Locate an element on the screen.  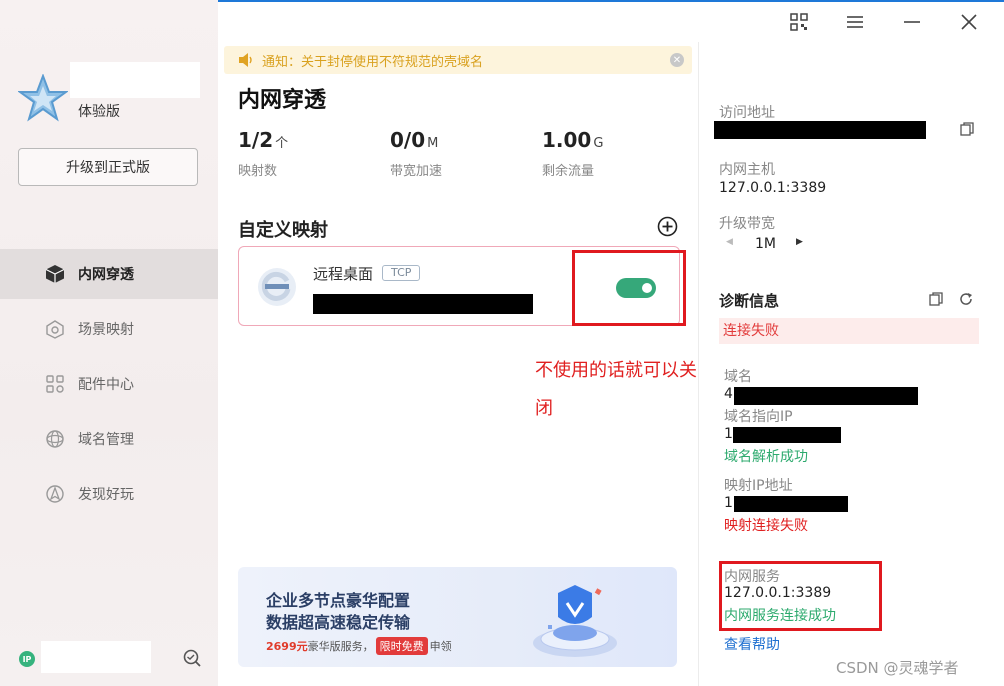
stat-unit: M is located at coordinates (433, 143).